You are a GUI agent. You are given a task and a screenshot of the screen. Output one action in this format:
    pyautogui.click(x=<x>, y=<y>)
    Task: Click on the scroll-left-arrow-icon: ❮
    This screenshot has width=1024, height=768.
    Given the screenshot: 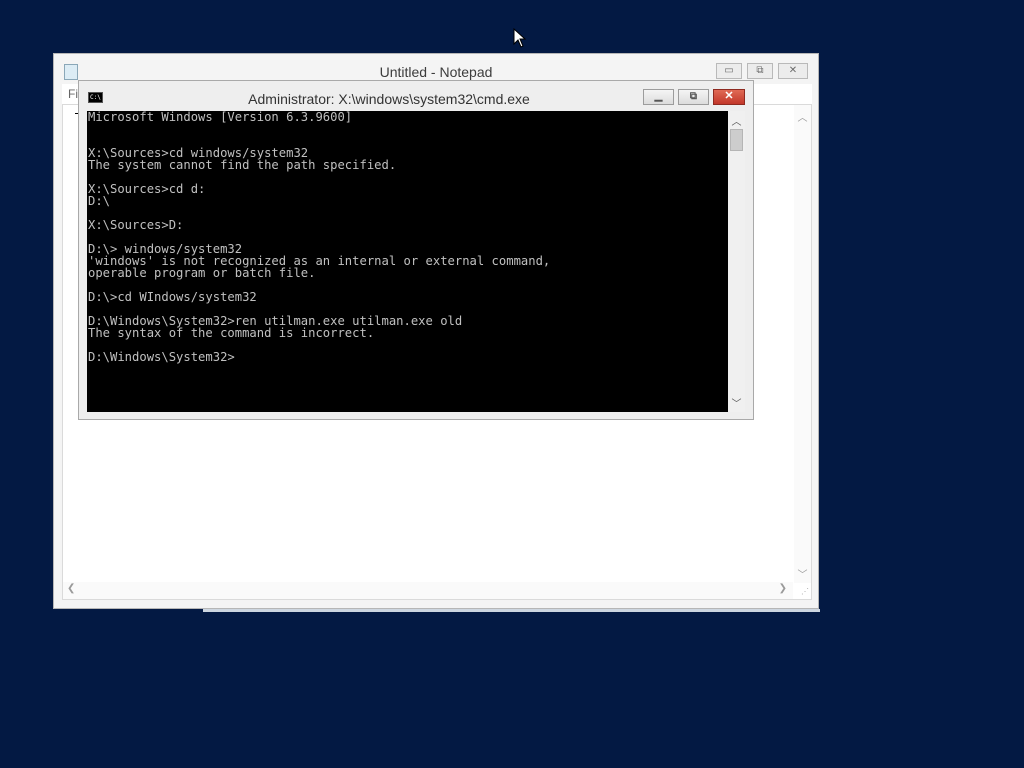 What is the action you would take?
    pyautogui.click(x=71, y=588)
    